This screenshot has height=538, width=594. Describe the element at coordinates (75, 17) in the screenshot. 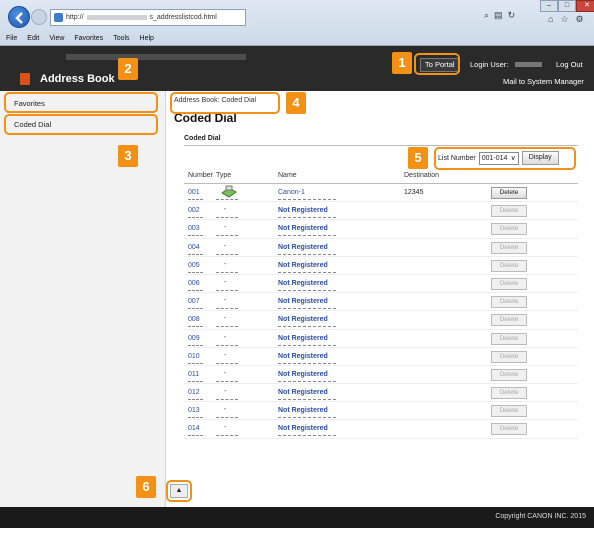

I see `url-prefix: http://` at that location.